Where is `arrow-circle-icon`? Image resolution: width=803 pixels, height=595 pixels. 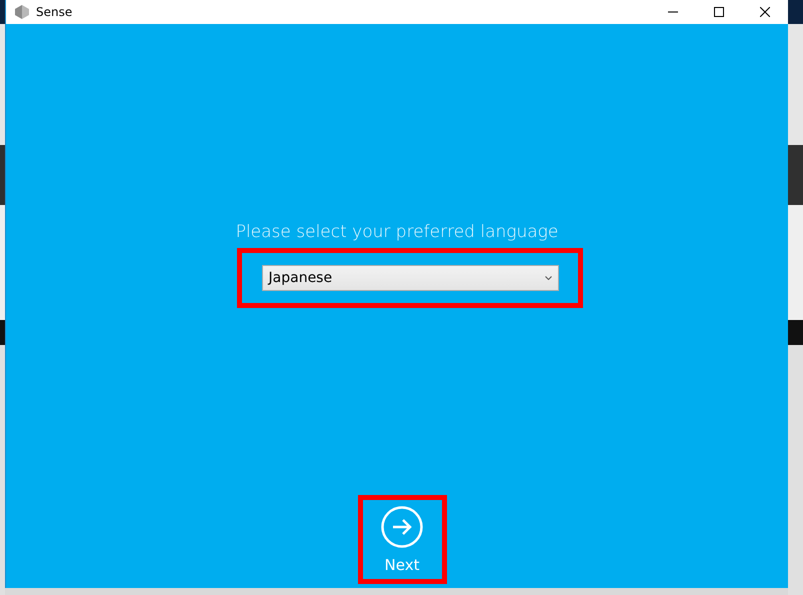 arrow-circle-icon is located at coordinates (402, 527).